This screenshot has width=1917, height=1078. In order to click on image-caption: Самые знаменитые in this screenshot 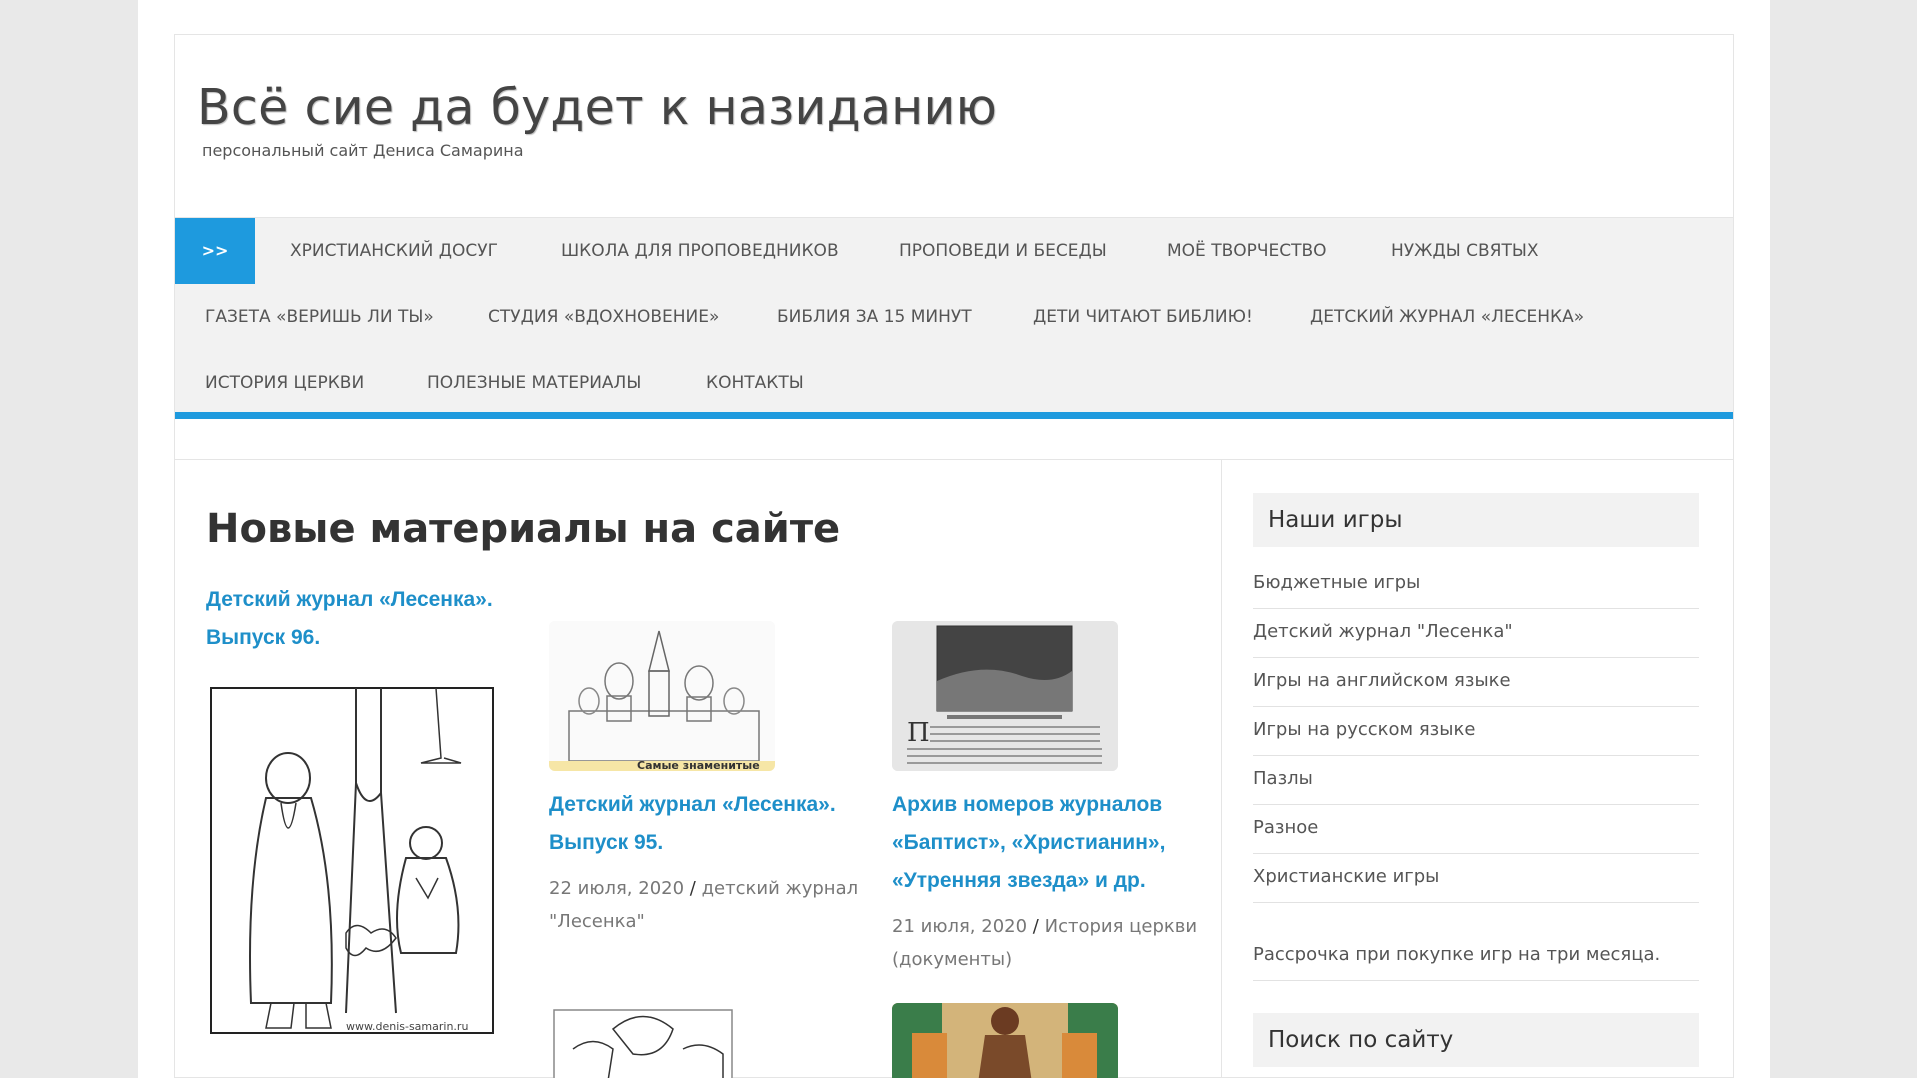, I will do `click(698, 765)`.